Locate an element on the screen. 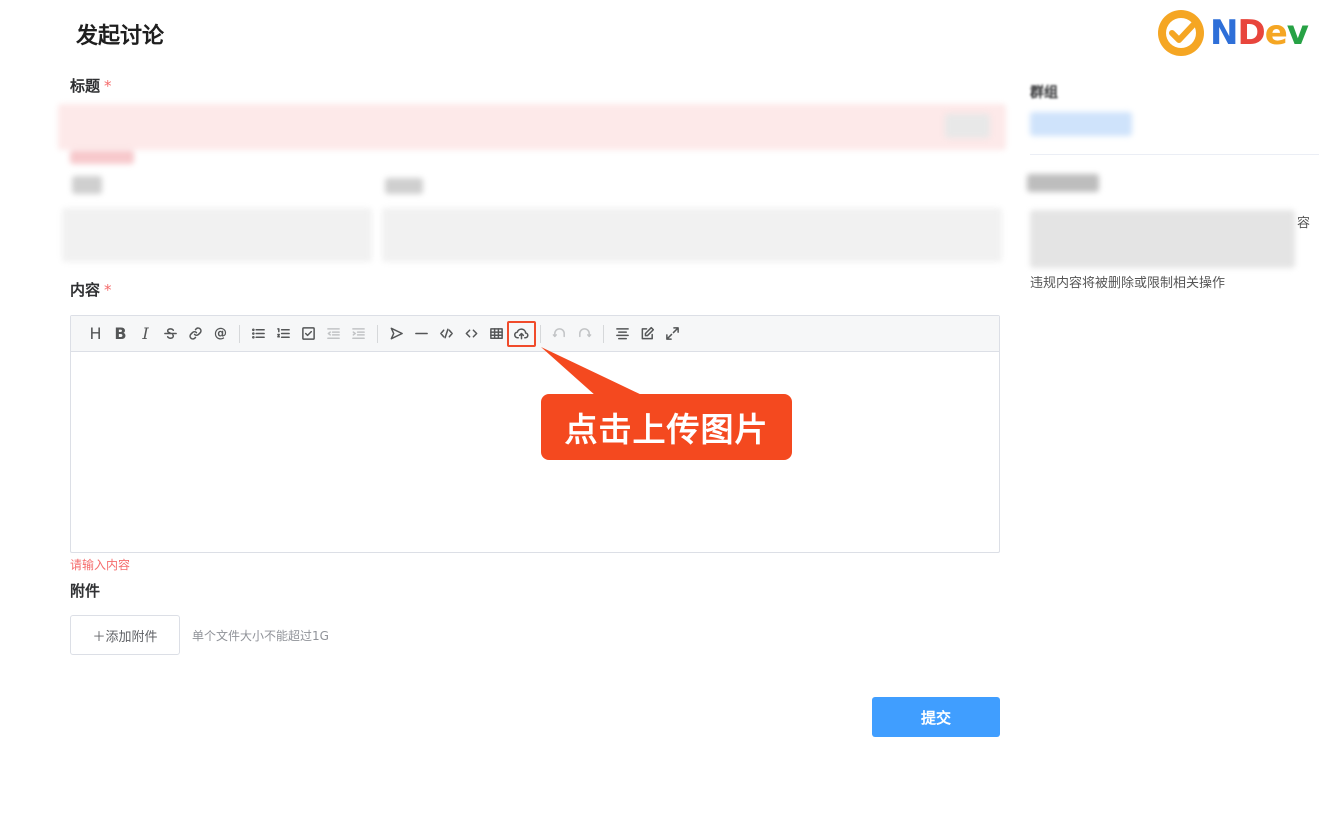  table-icon is located at coordinates (496, 333).